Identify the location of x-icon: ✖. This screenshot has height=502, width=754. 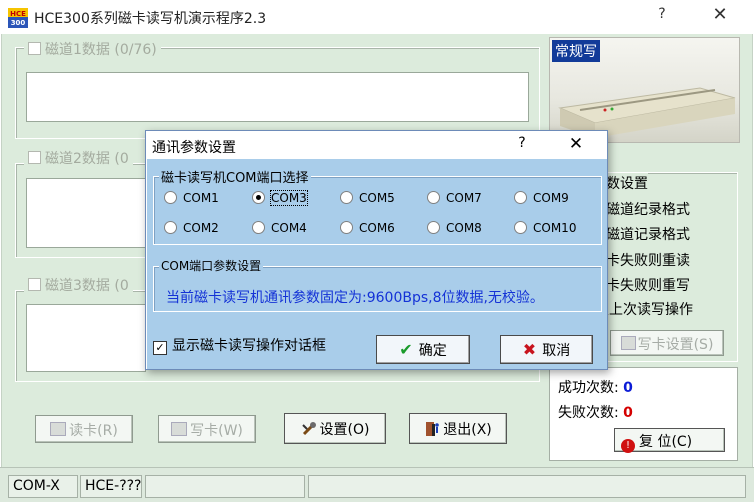
(529, 349).